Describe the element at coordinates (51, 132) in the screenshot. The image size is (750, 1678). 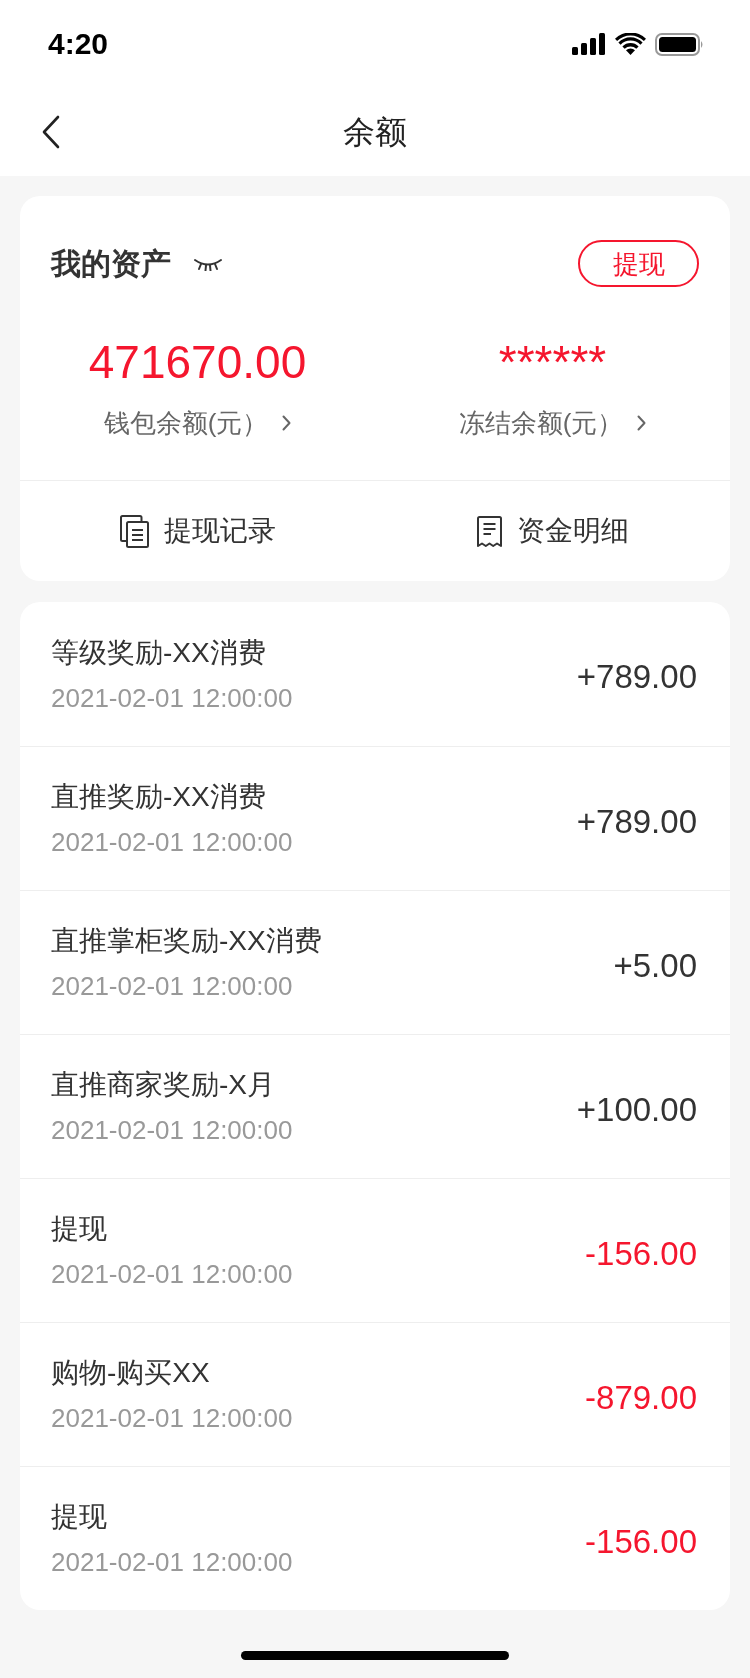
I see `back-chevron-icon` at that location.